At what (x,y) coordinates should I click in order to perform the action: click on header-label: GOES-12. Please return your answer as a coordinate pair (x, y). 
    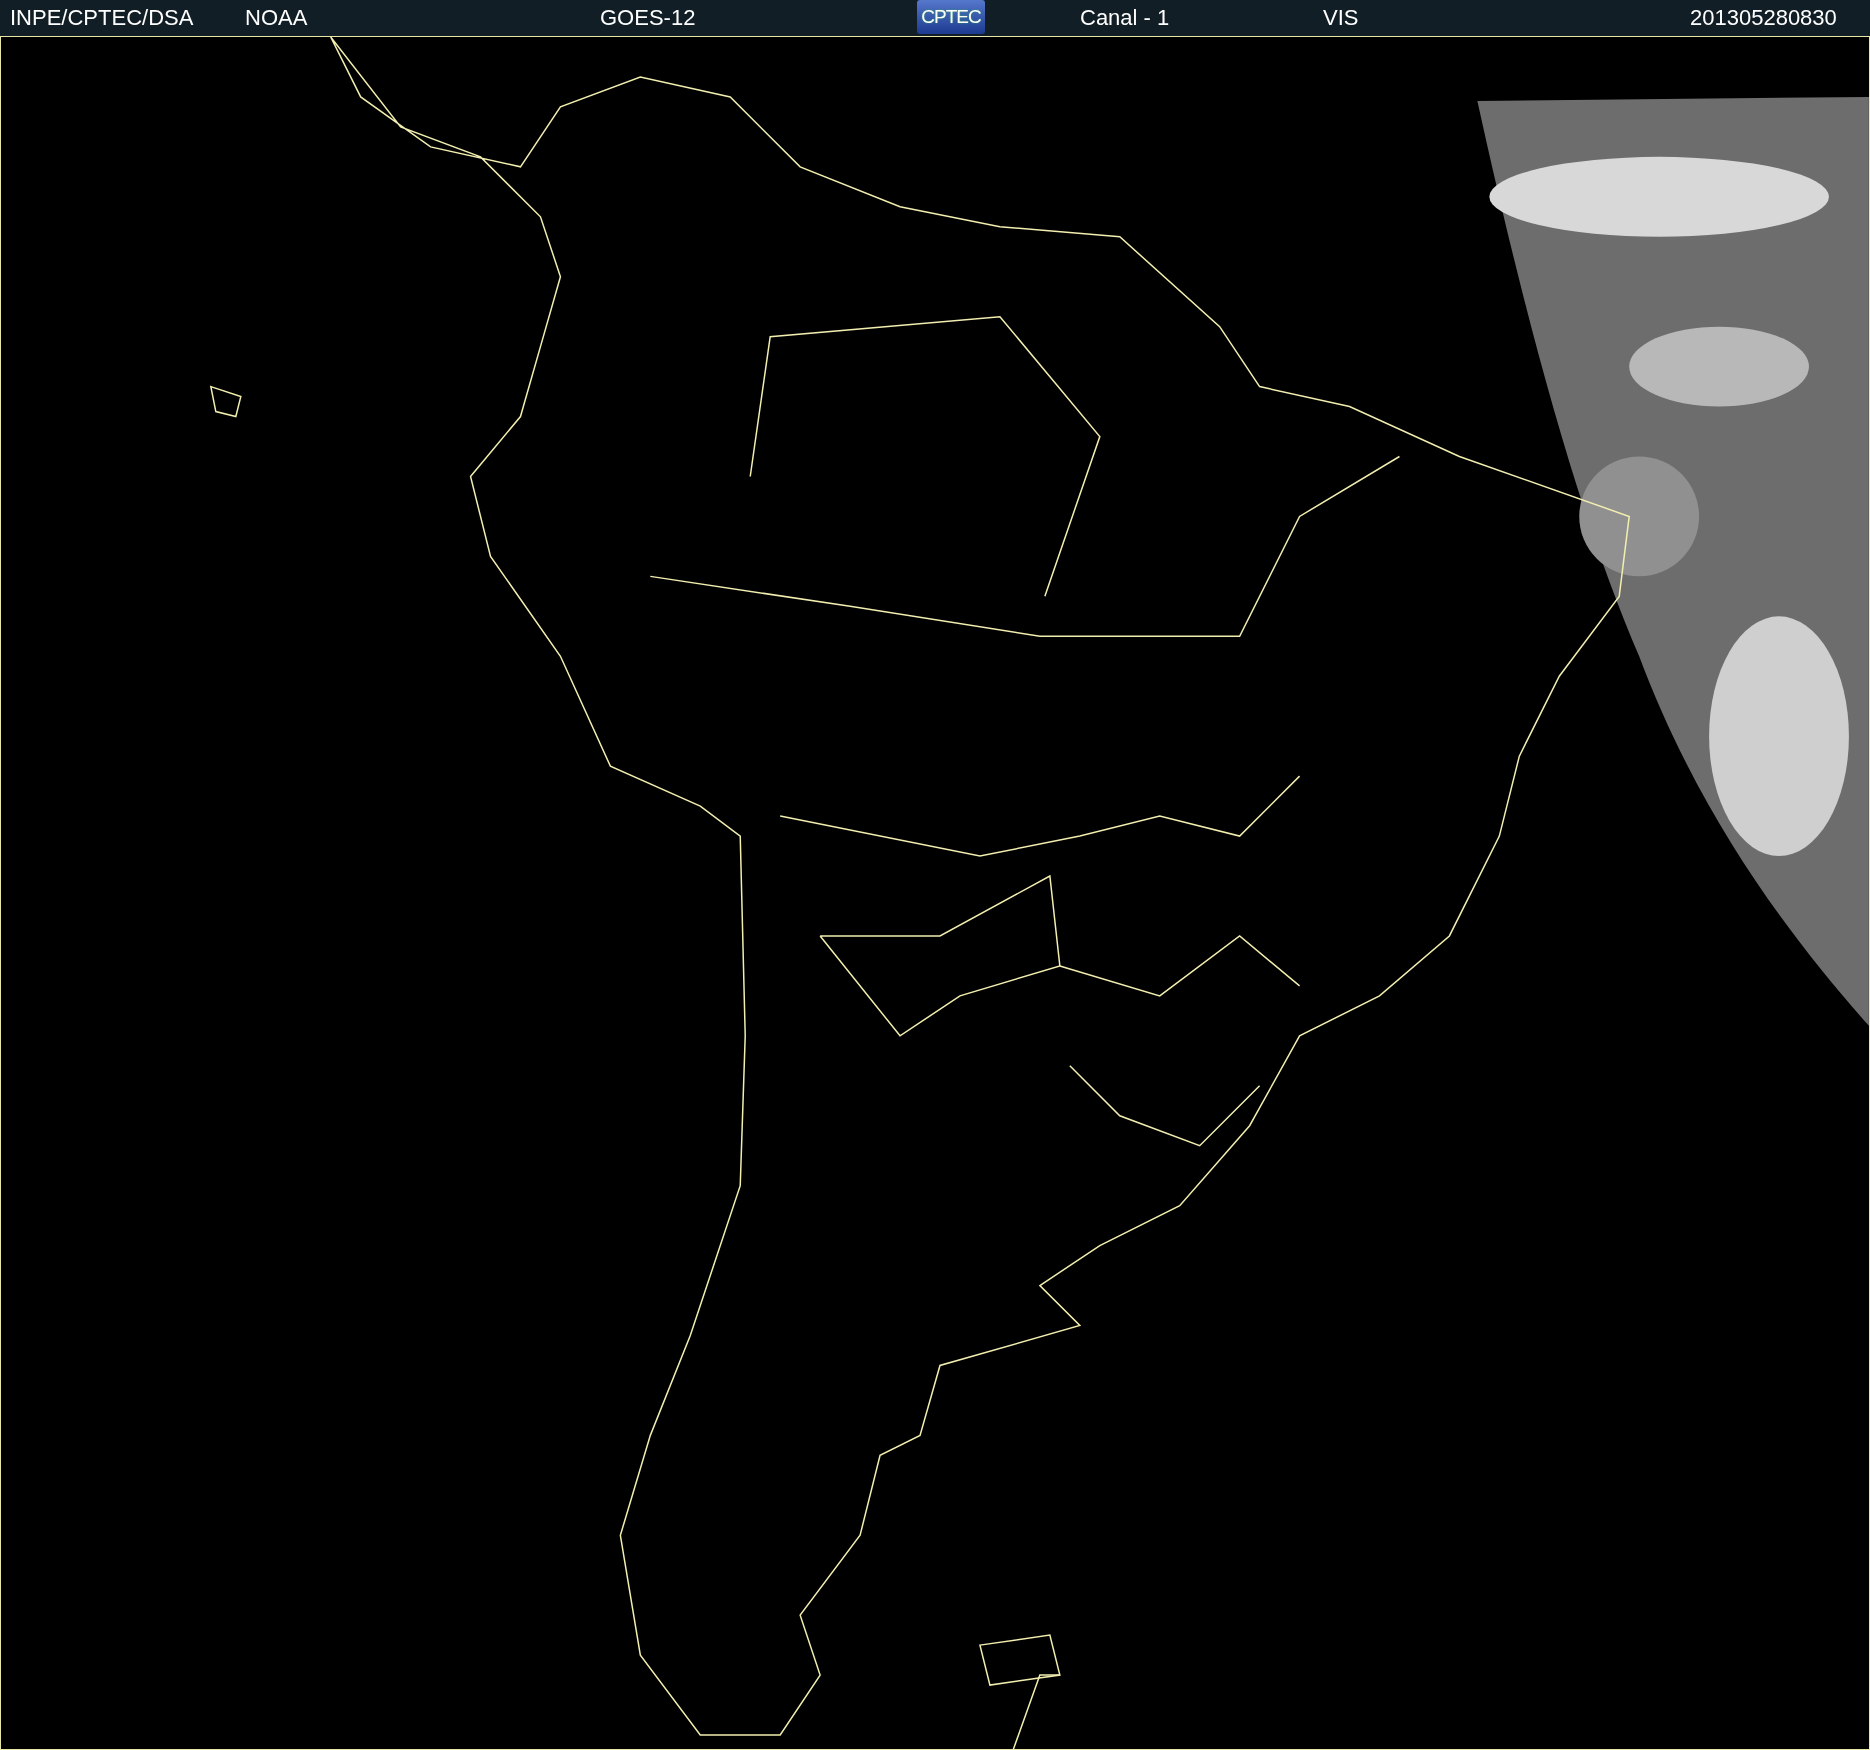
    Looking at the image, I should click on (648, 18).